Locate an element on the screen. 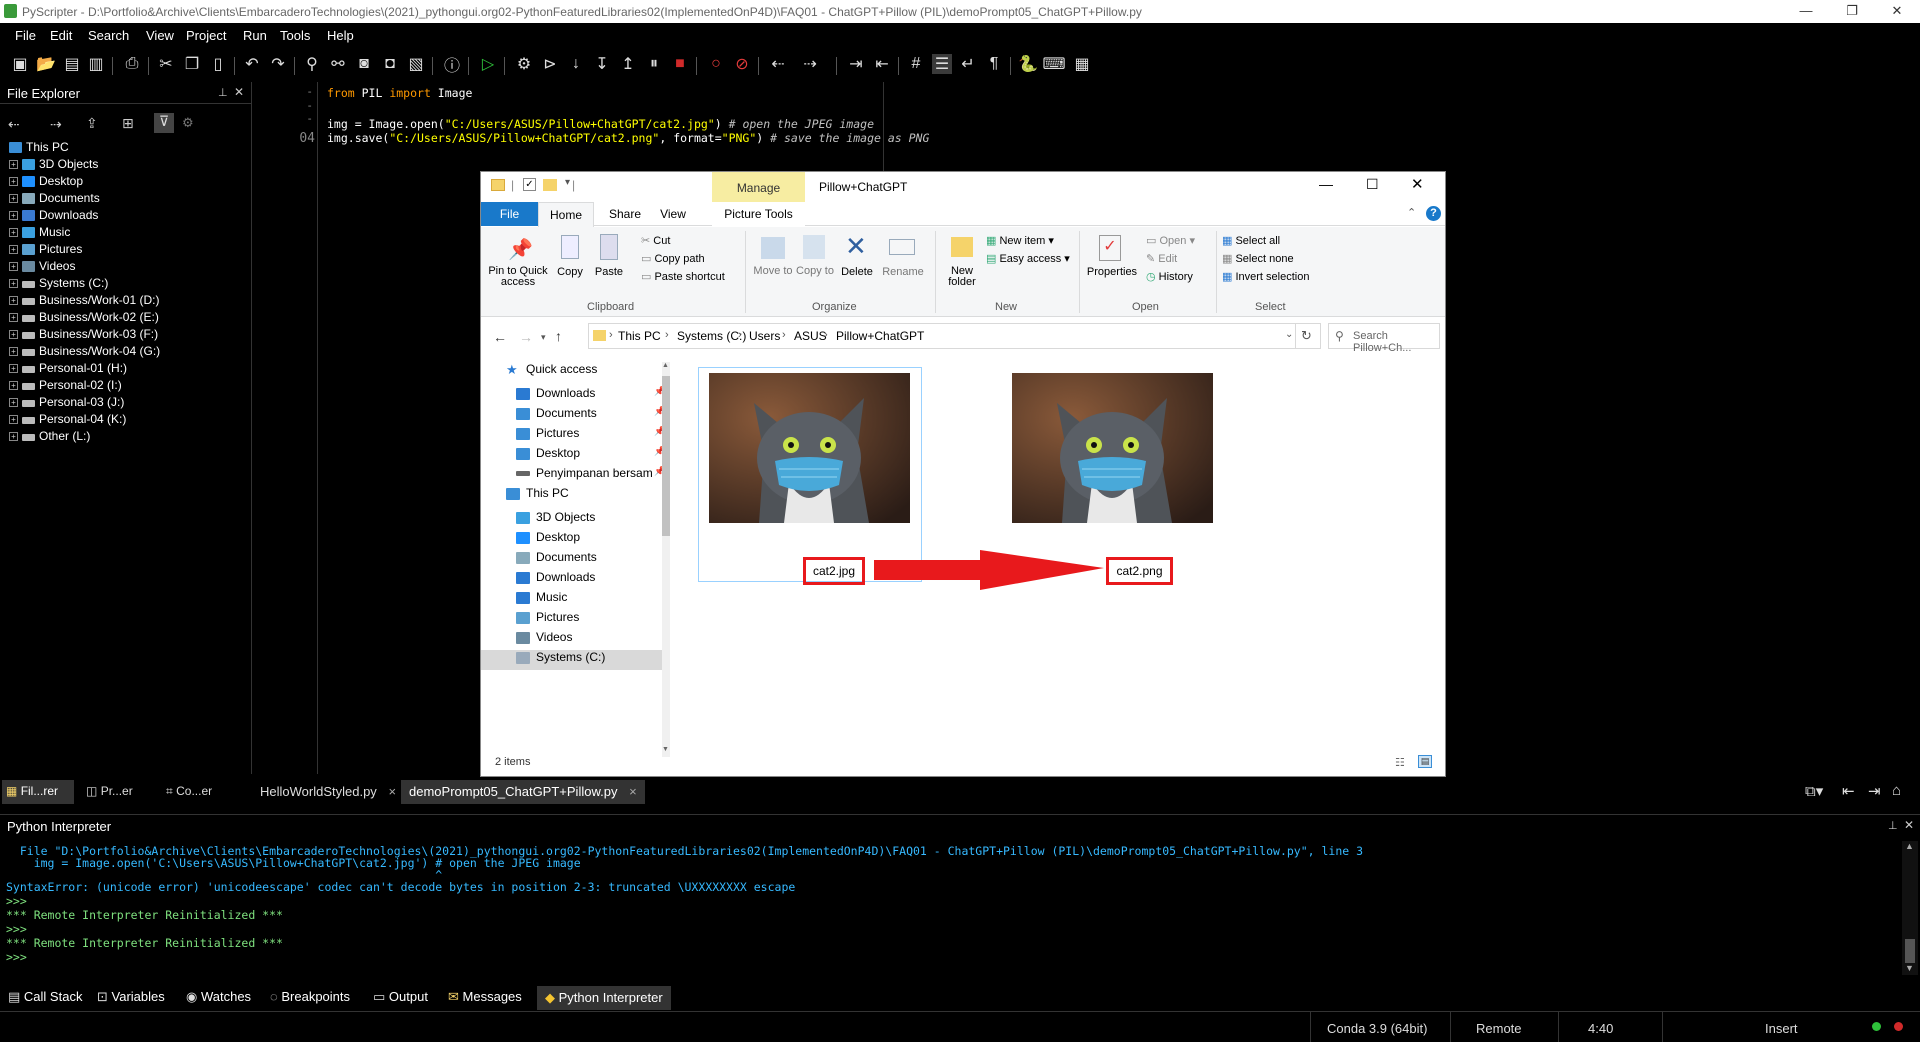  minimize-button: — is located at coordinates (1806, 11).